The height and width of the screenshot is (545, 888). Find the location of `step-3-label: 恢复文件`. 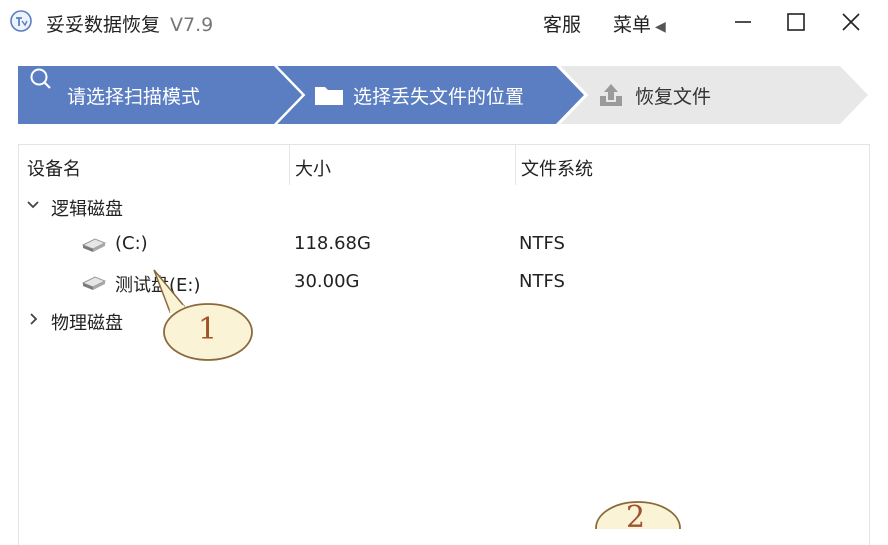

step-3-label: 恢复文件 is located at coordinates (673, 95).